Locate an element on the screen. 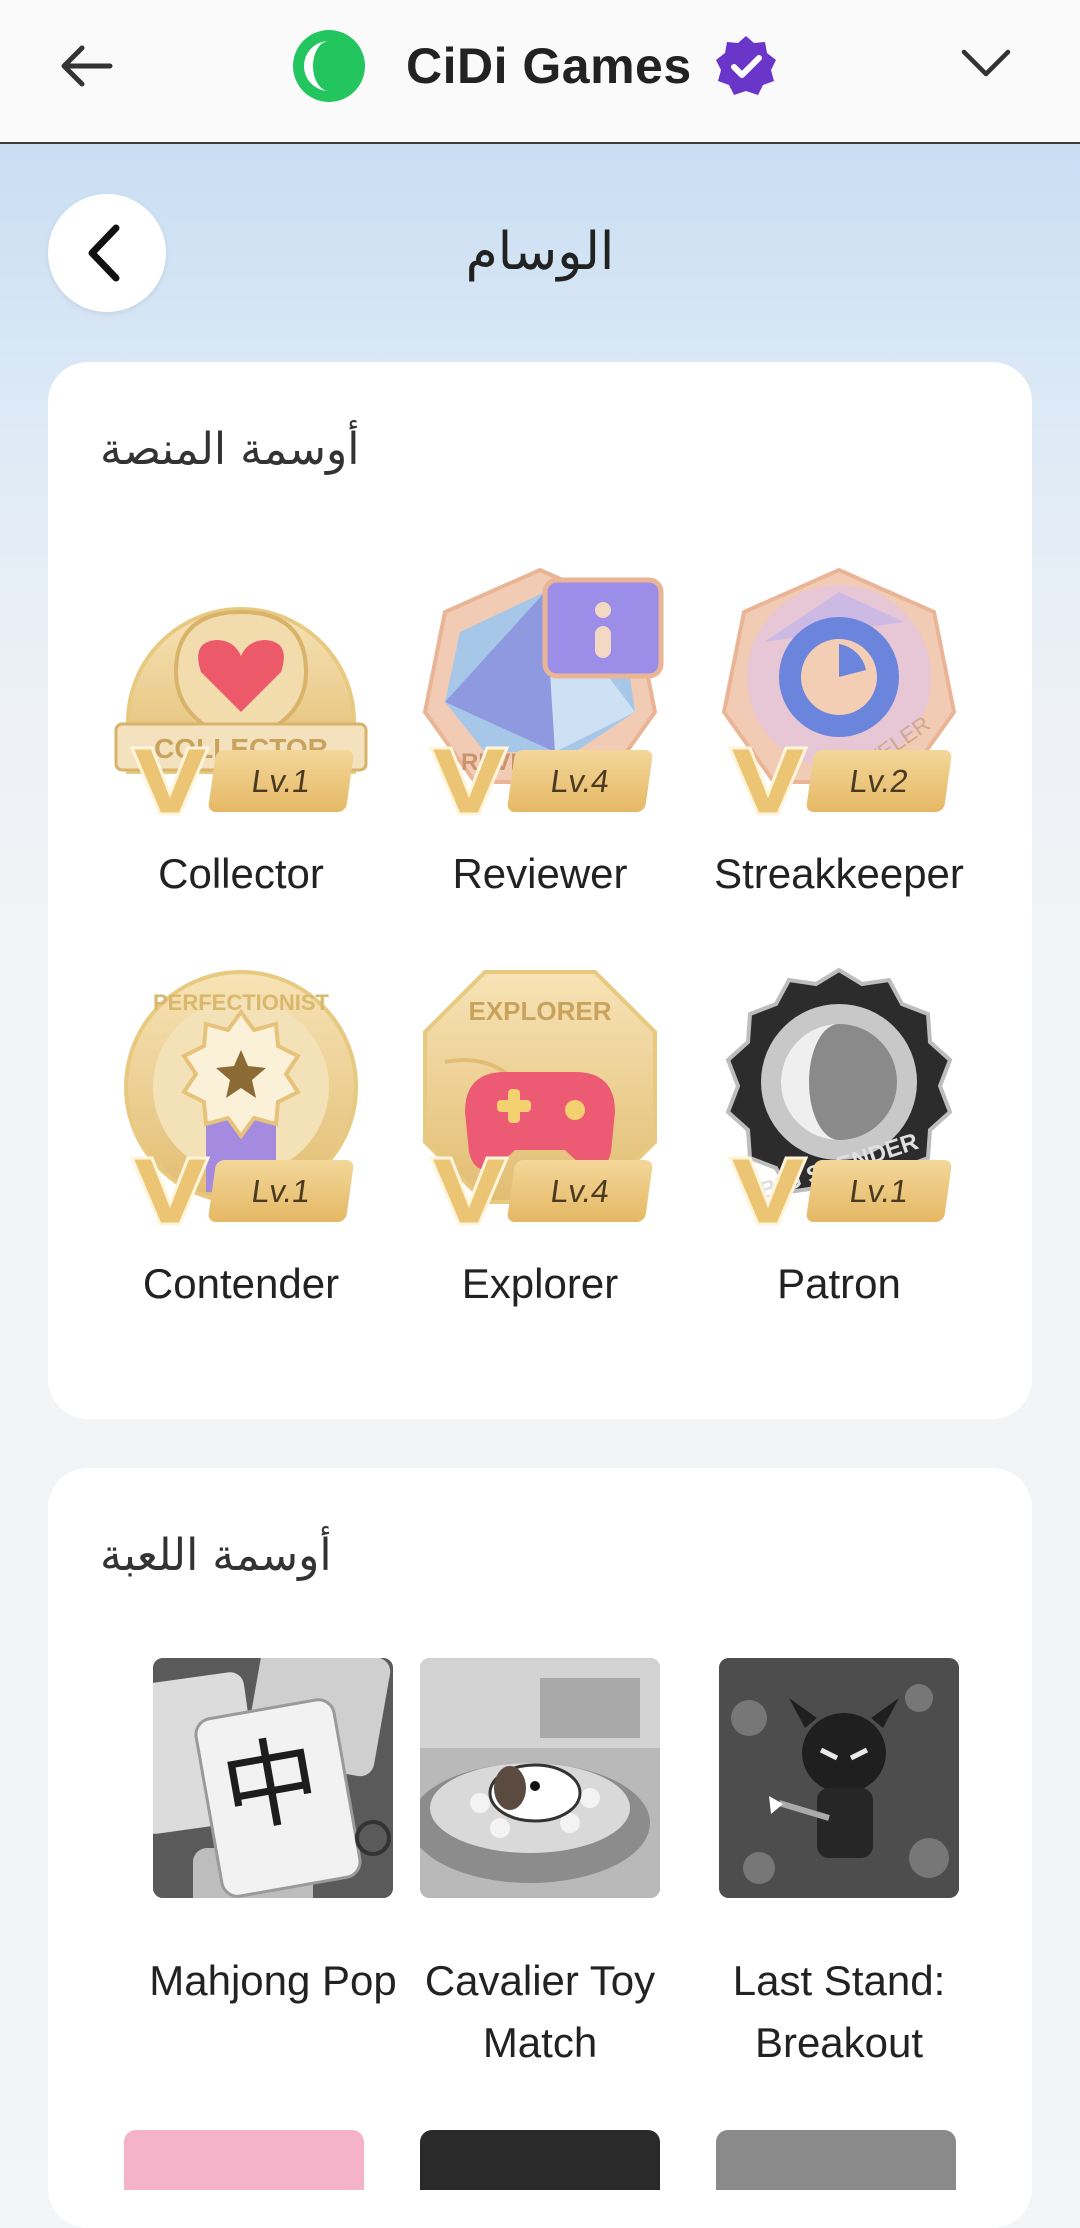 This screenshot has width=1080, height=2228. badge-name: Patron is located at coordinates (839, 1283).